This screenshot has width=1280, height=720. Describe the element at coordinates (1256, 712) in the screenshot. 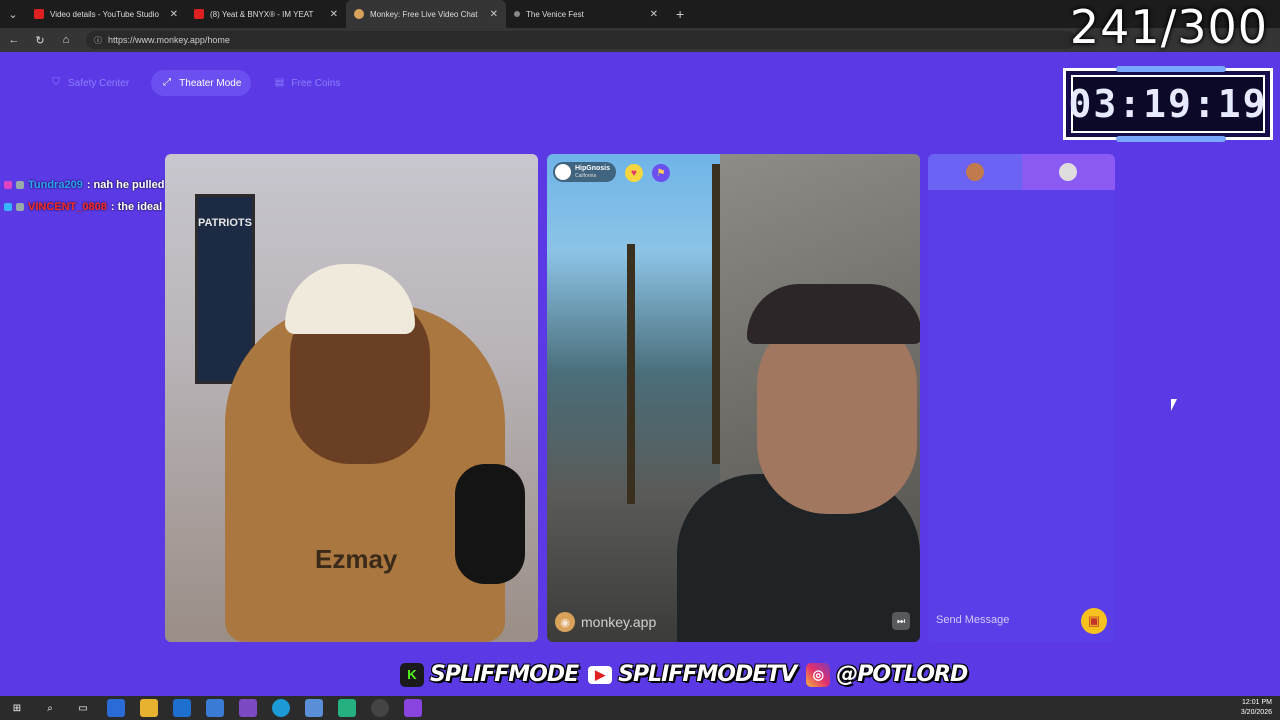

I see `clock-date: 3/20/2026` at that location.